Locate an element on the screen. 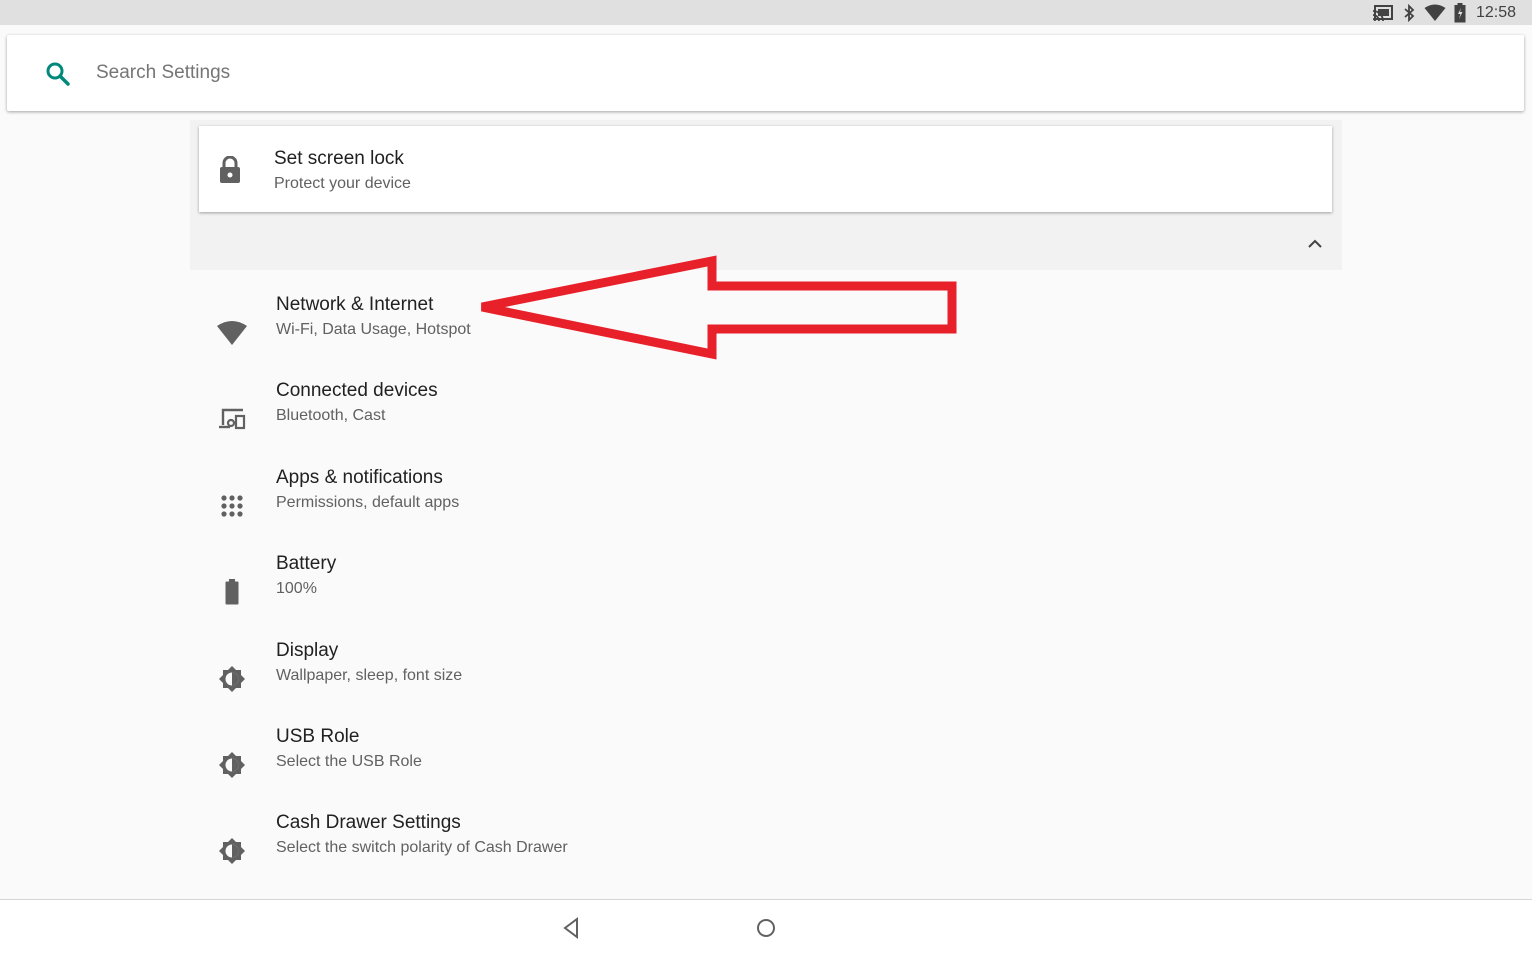 The height and width of the screenshot is (956, 1532). settings-item-battery: Battery 100% is located at coordinates (766, 591).